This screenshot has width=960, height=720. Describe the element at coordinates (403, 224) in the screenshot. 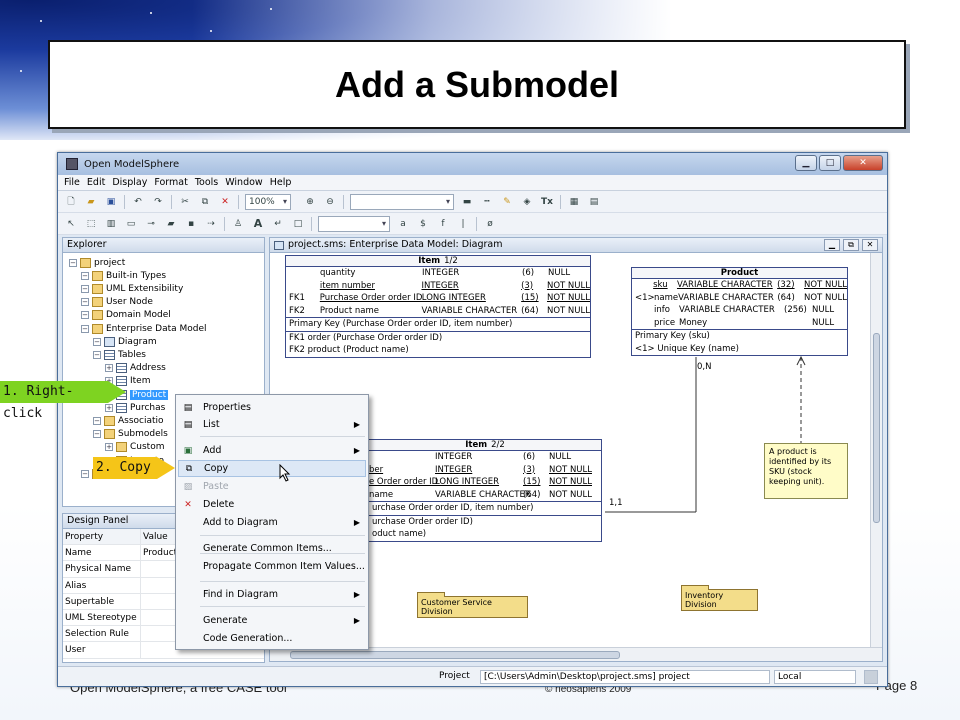

I see `alpha-icon: a` at that location.